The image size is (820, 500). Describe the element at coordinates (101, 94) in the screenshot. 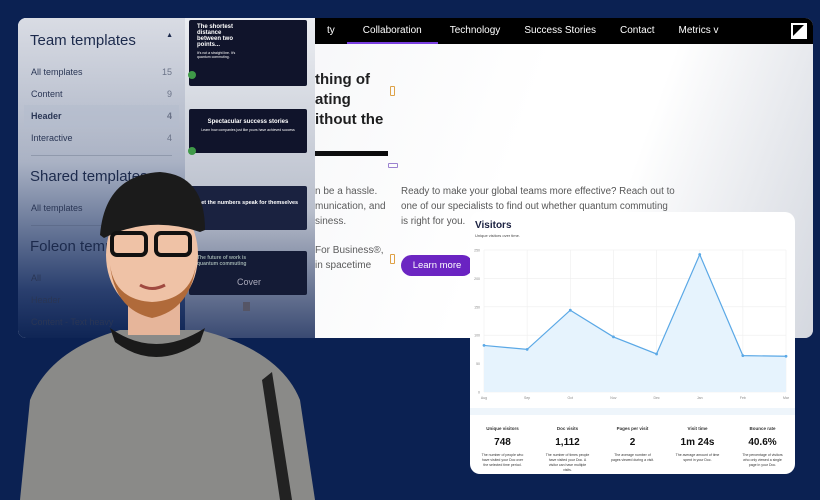

I see `sidebar-item-content: Content 9` at that location.